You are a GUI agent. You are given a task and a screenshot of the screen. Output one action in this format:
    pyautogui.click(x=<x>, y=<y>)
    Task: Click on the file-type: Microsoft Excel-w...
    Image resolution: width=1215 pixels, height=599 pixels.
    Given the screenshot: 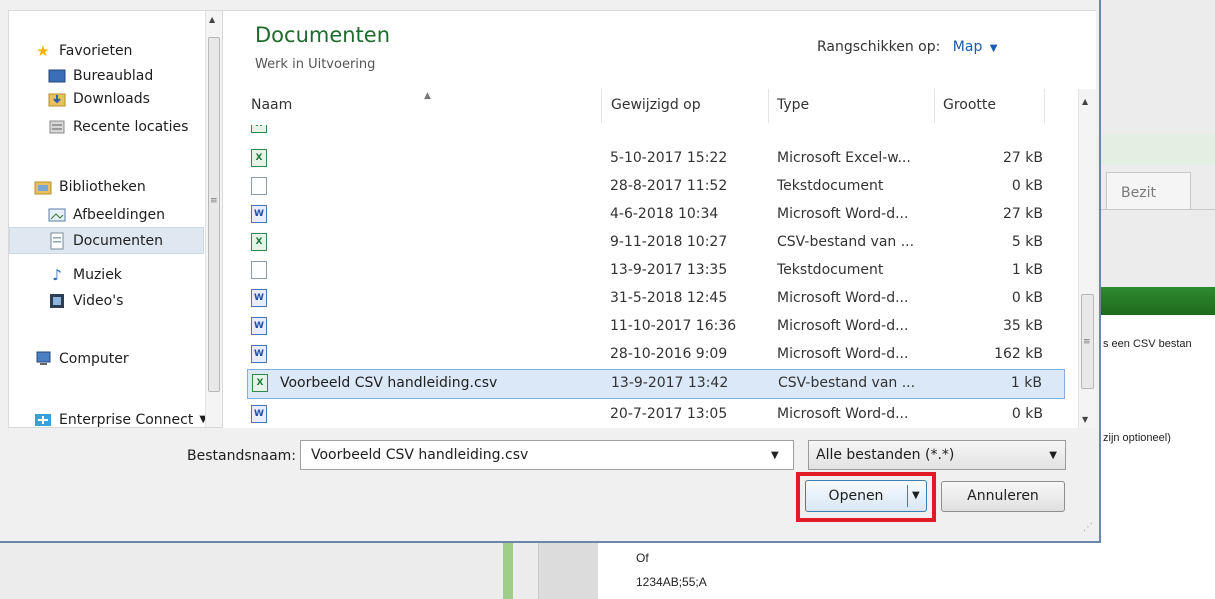 What is the action you would take?
    pyautogui.click(x=844, y=158)
    